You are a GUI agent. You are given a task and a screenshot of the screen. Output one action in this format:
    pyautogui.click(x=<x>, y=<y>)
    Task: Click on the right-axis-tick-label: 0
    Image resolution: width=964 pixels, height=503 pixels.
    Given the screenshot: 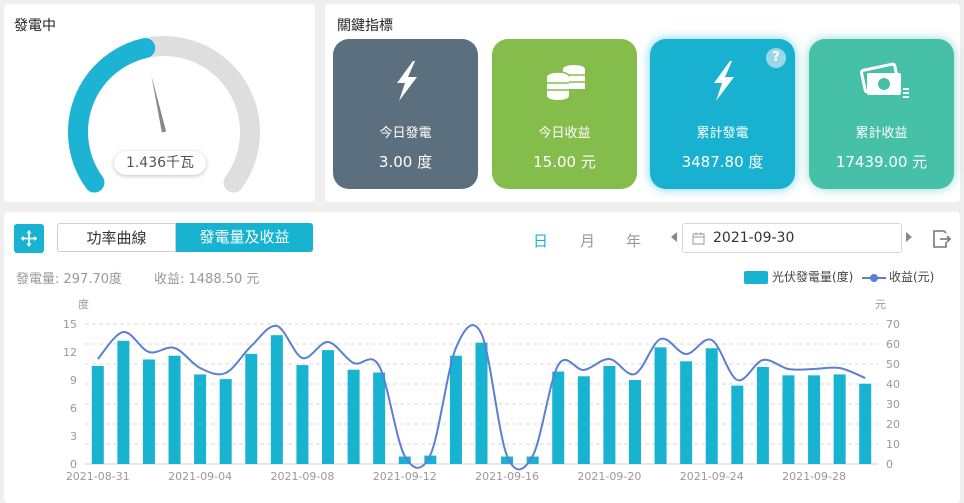 What is the action you would take?
    pyautogui.click(x=889, y=464)
    